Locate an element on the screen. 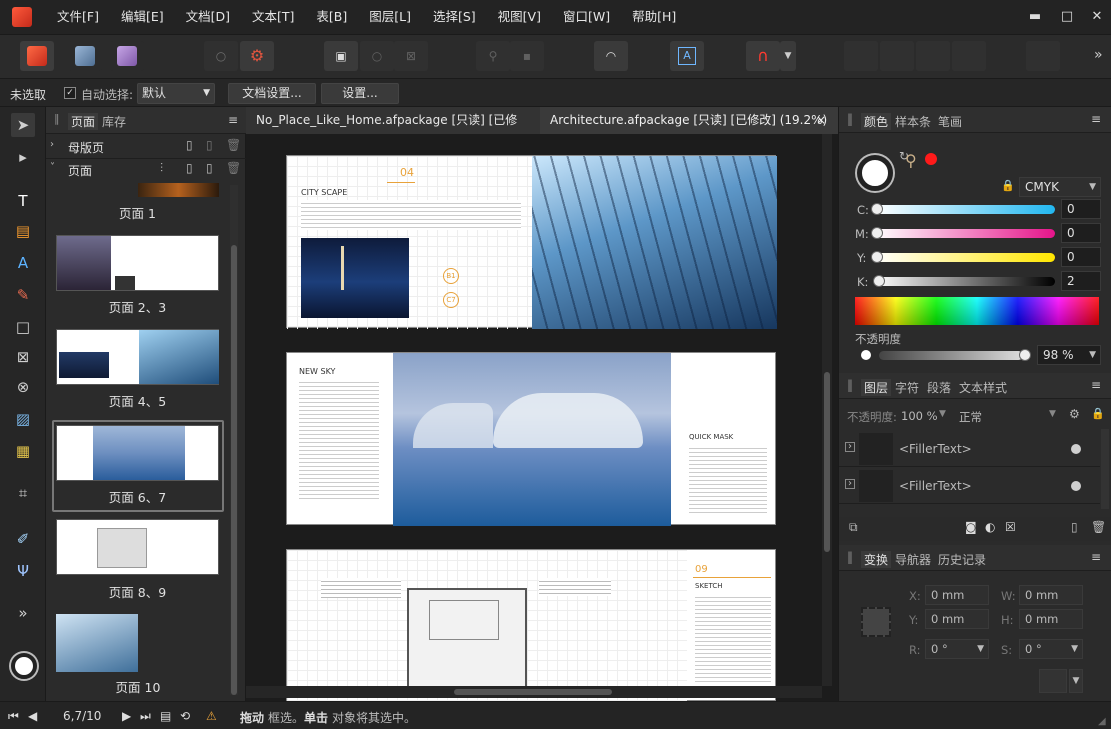  add-page-icon: ▯ is located at coordinates (189, 168).